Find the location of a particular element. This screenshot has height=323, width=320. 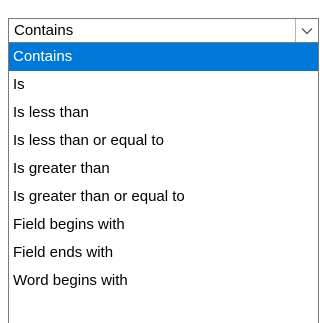

dropdown-toggle-button is located at coordinates (306, 30).